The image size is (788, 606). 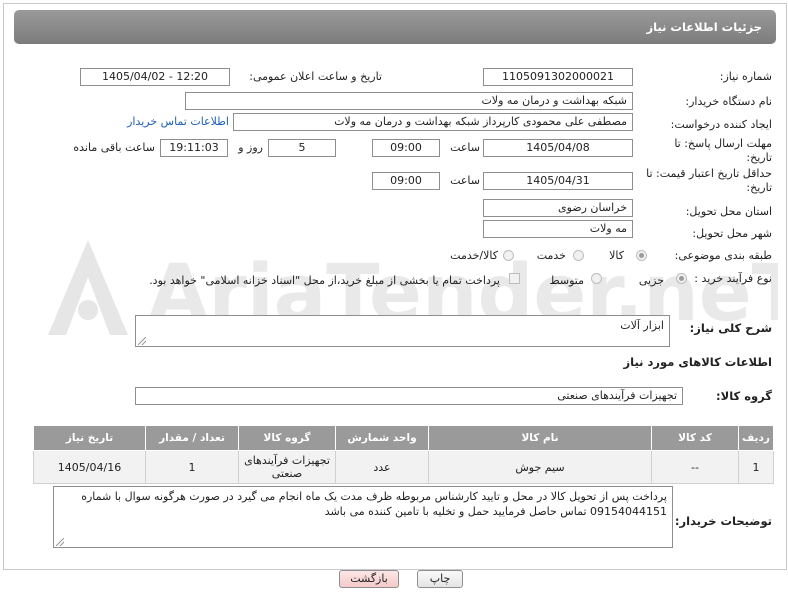 I want to click on label-price-validity: حداقل تاریخ اعتبار قیمت: تا تاریخ:, so click(x=709, y=180).